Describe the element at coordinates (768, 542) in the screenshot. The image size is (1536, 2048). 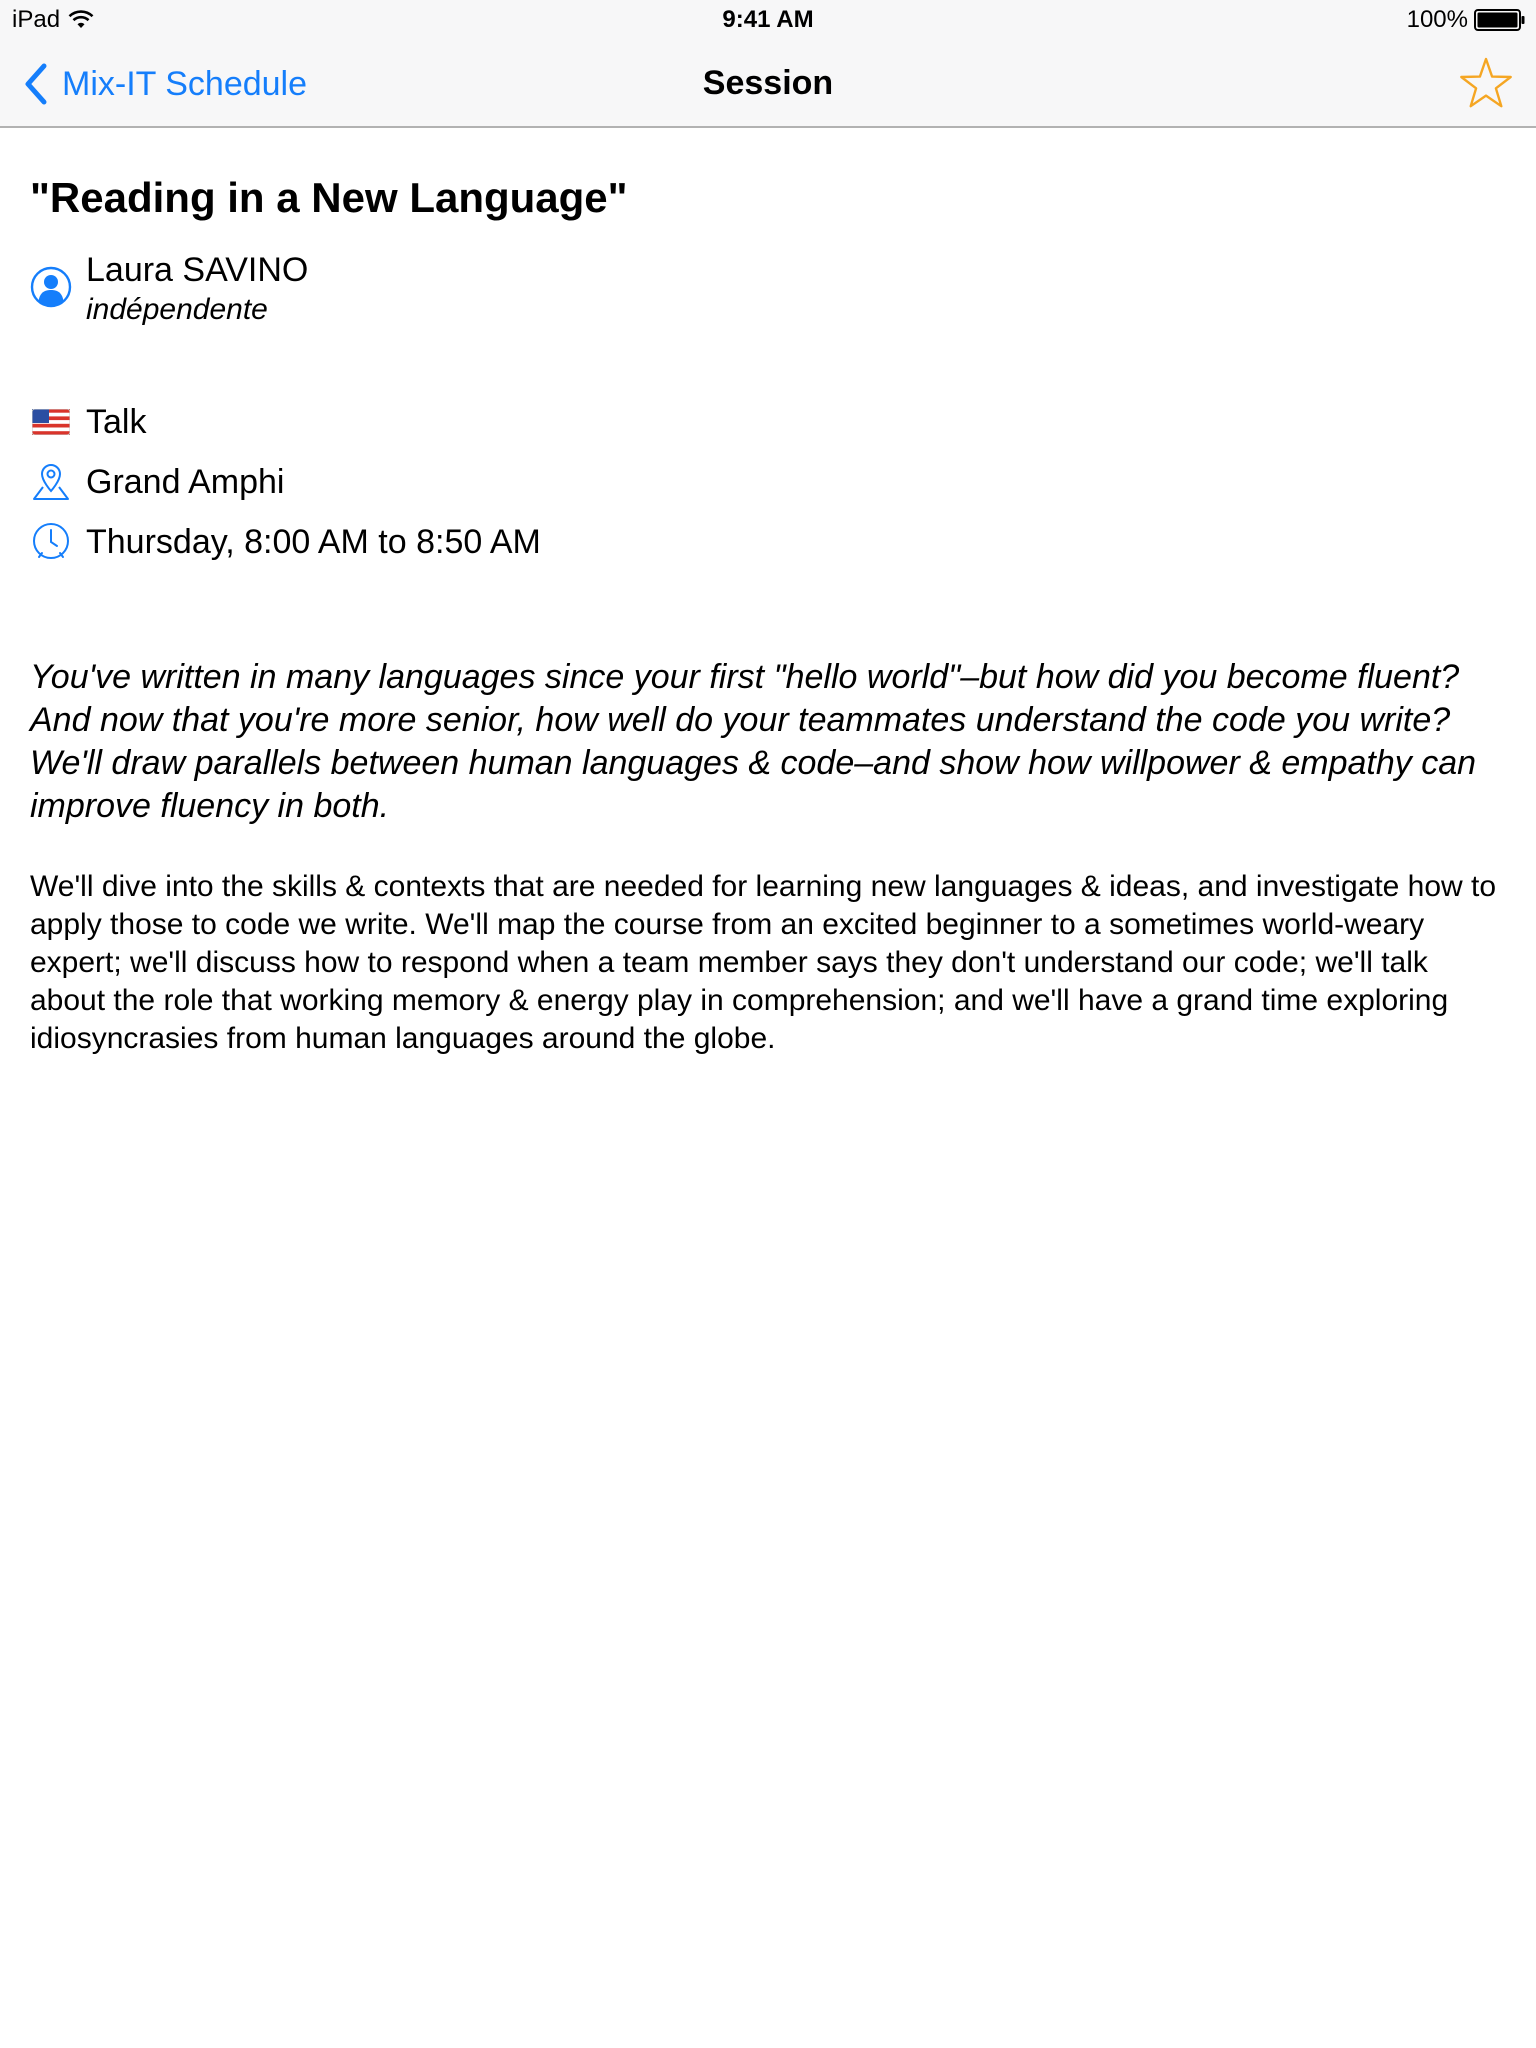
I see `time-row: Thursday, 8:00 AM to 8:50 AM` at that location.